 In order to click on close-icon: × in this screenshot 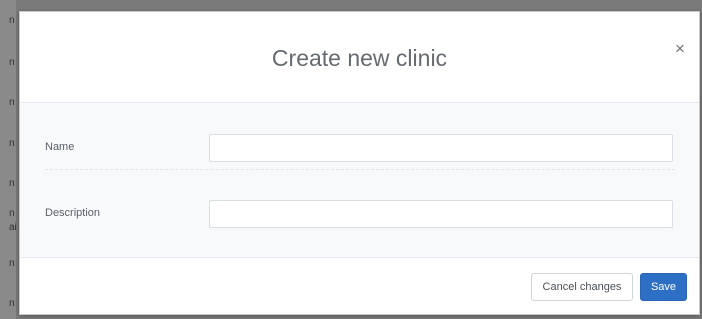, I will do `click(680, 48)`.